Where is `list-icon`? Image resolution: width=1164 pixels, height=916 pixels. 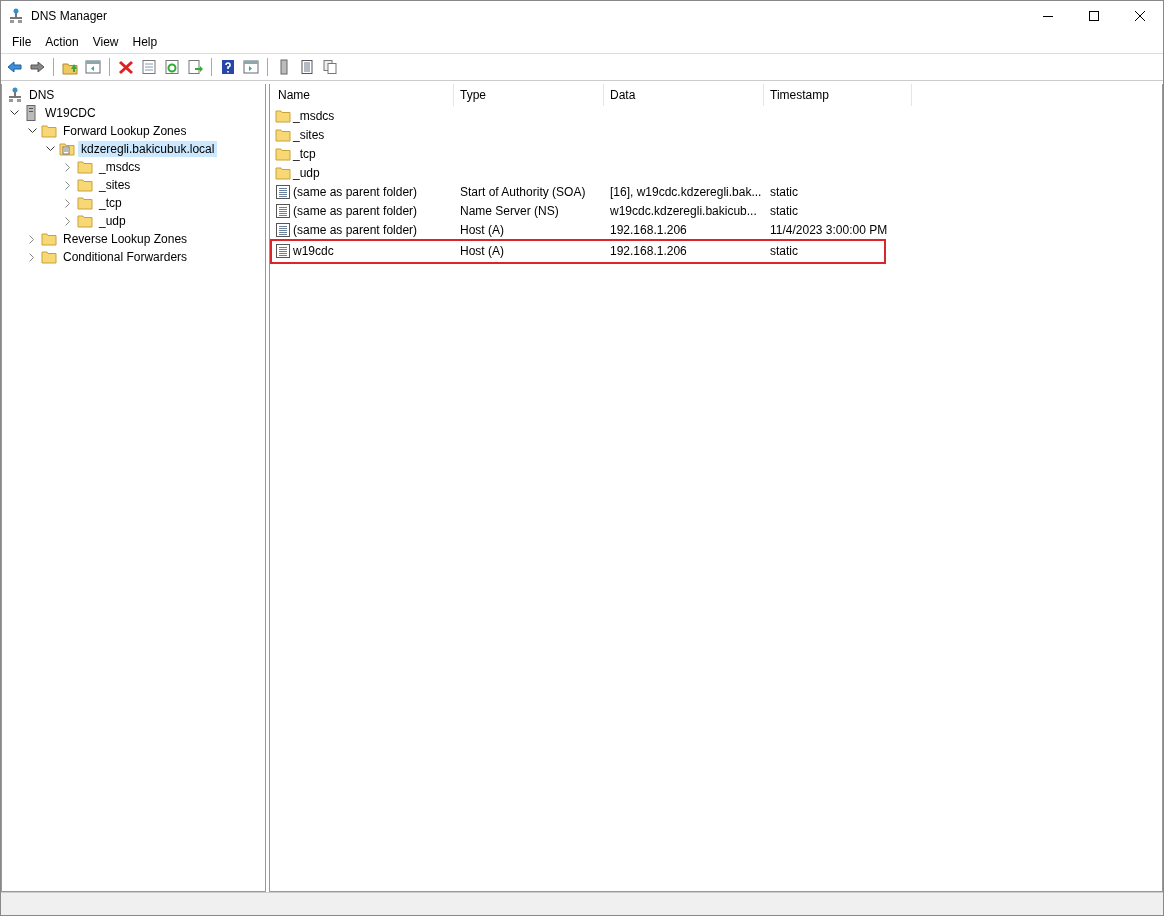
list-icon is located at coordinates (307, 67).